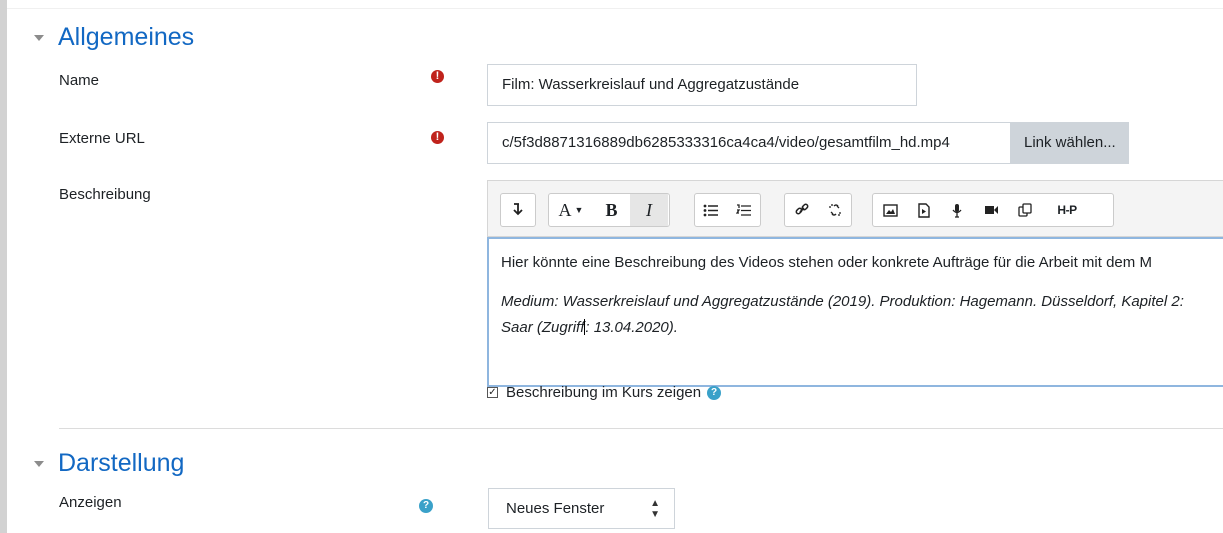  Describe the element at coordinates (492, 392) in the screenshot. I see `show-description-checkbox: ✓` at that location.